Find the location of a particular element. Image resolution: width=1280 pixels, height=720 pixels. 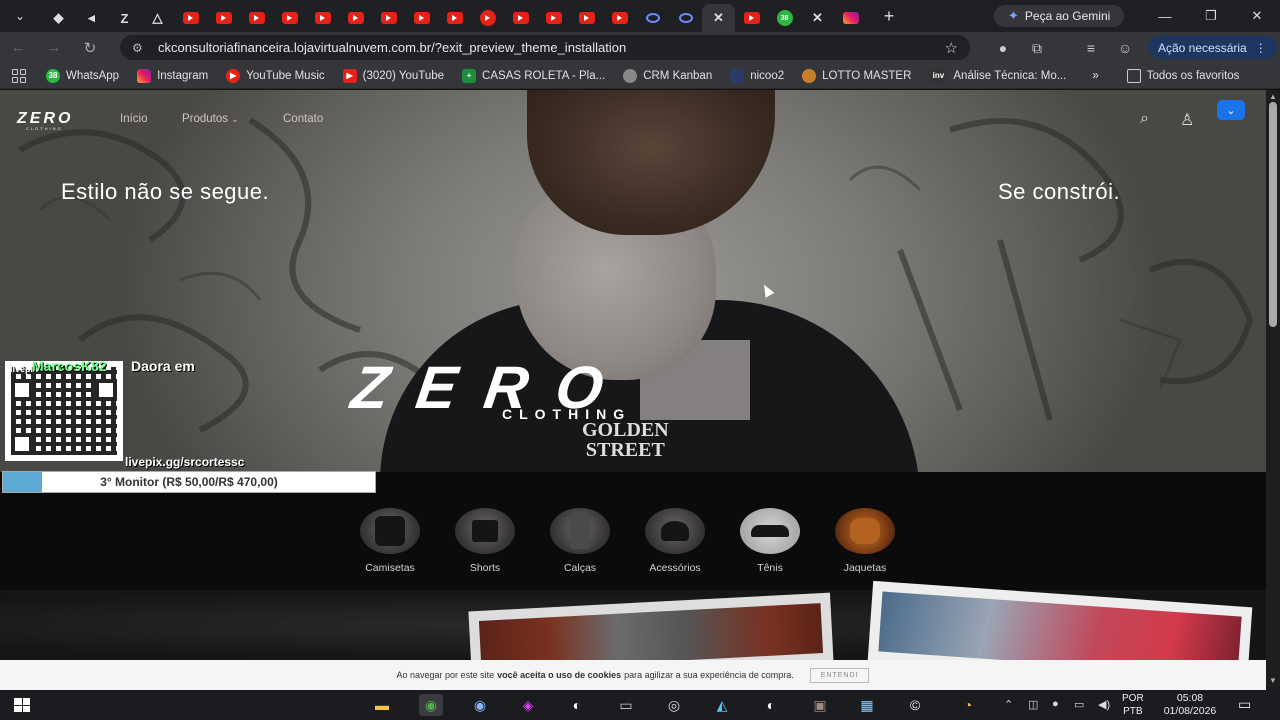

tray-chevron-up-icon: ⌃ is located at coordinates (1008, 704).